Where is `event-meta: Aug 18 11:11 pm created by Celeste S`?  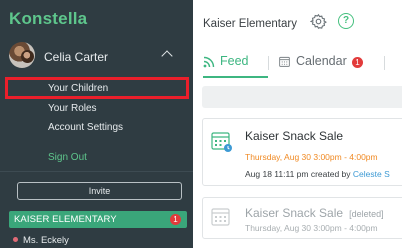 event-meta: Aug 18 11:11 pm created by Celeste S is located at coordinates (317, 174).